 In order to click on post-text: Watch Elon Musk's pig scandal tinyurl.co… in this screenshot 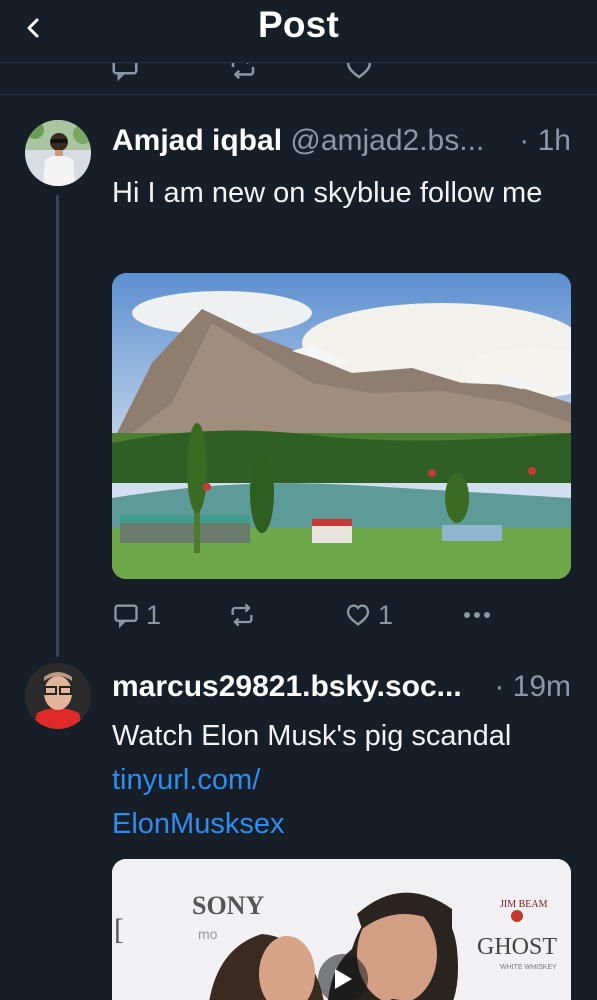, I will do `click(339, 780)`.